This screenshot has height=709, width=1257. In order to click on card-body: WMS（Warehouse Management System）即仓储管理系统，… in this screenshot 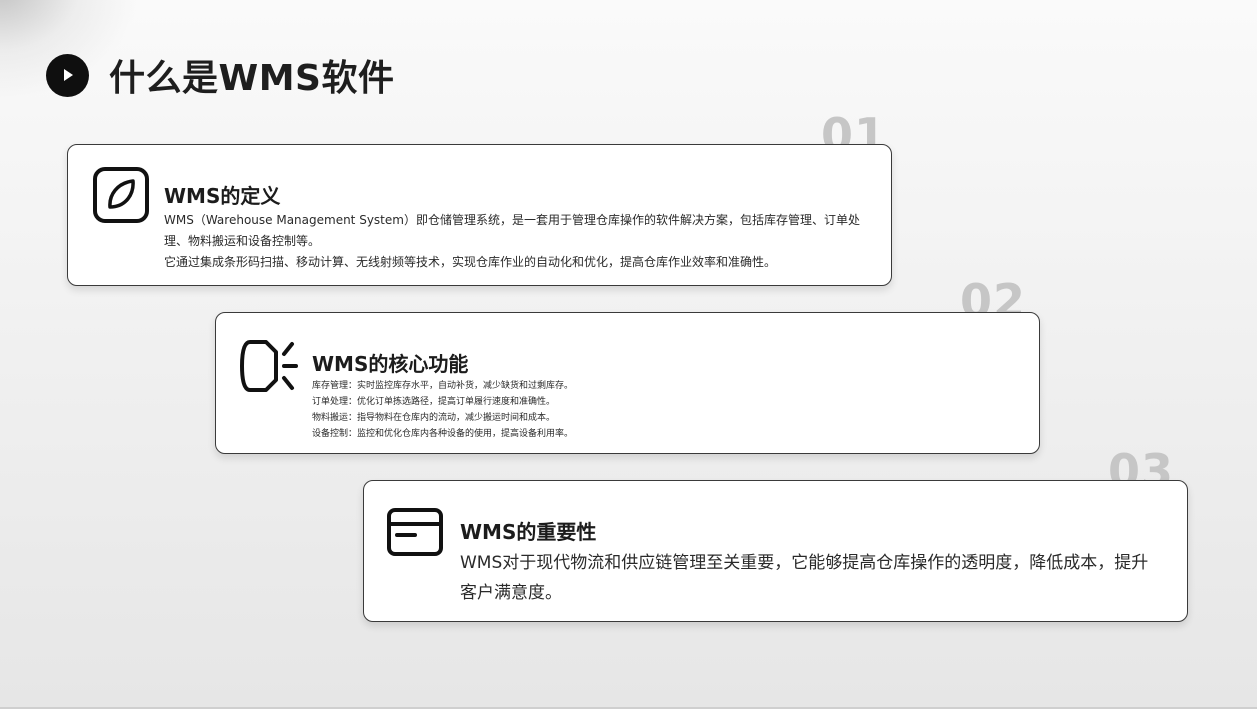, I will do `click(514, 241)`.